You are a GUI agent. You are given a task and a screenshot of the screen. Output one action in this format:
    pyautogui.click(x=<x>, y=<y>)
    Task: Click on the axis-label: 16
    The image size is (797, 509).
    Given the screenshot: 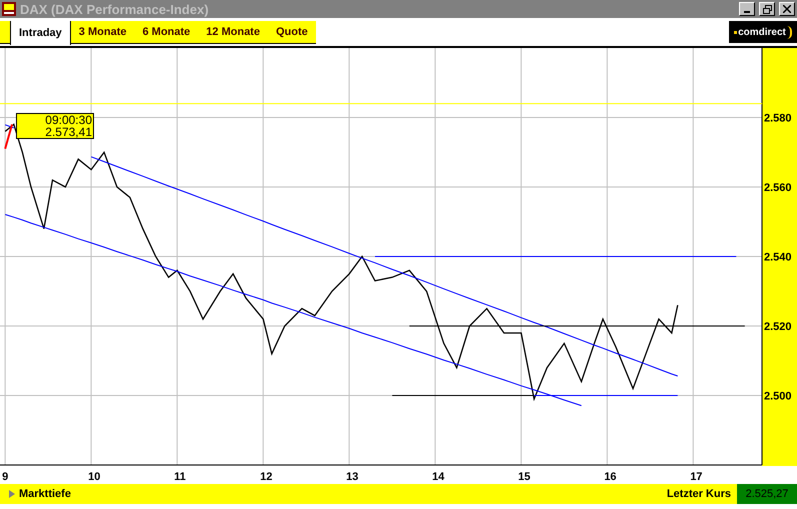 What is the action you would take?
    pyautogui.click(x=610, y=477)
    